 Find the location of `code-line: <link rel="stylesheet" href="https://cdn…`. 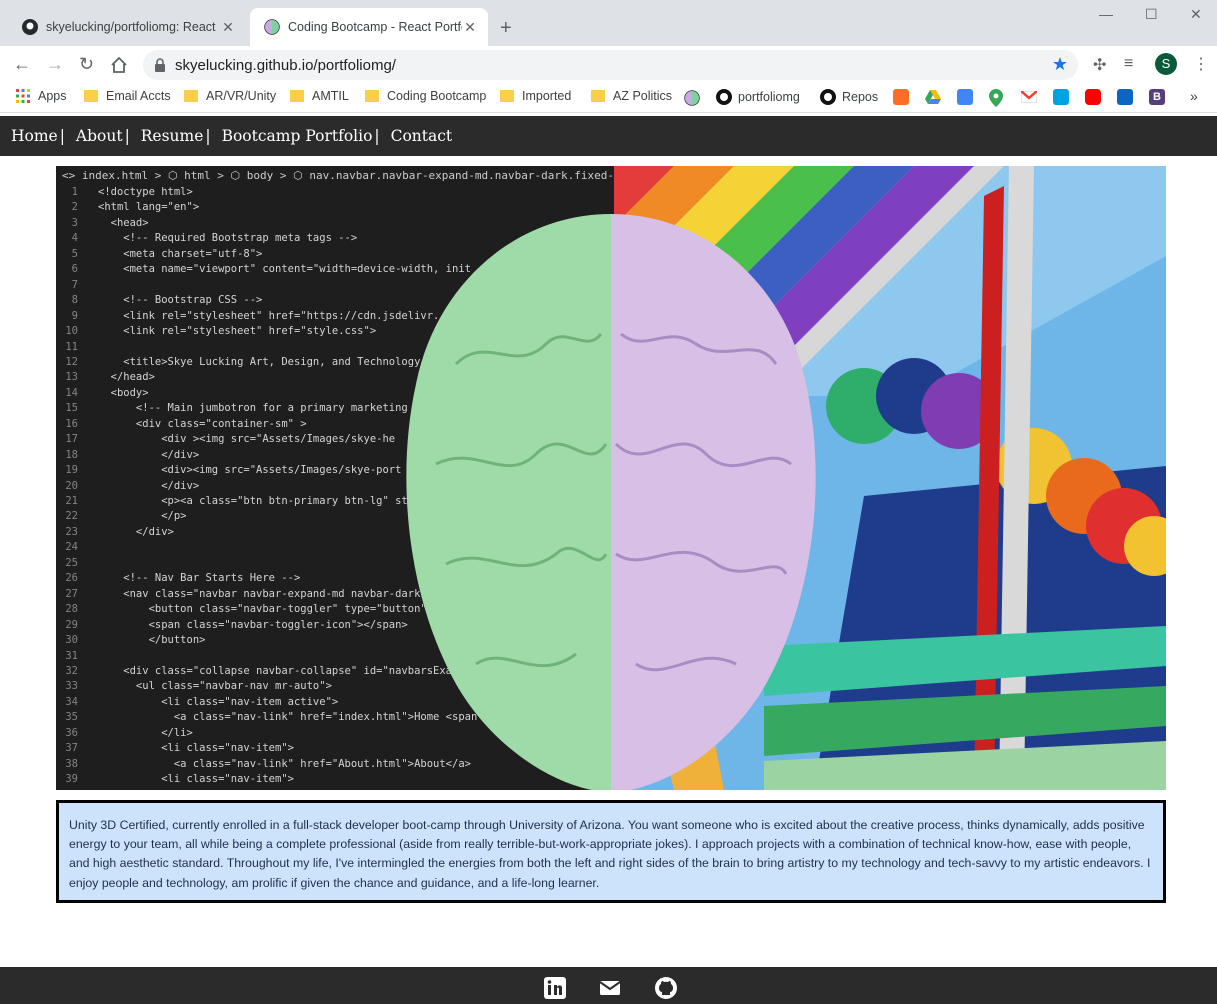

code-line: <link rel="stylesheet" href="https://cdn… is located at coordinates (269, 315).